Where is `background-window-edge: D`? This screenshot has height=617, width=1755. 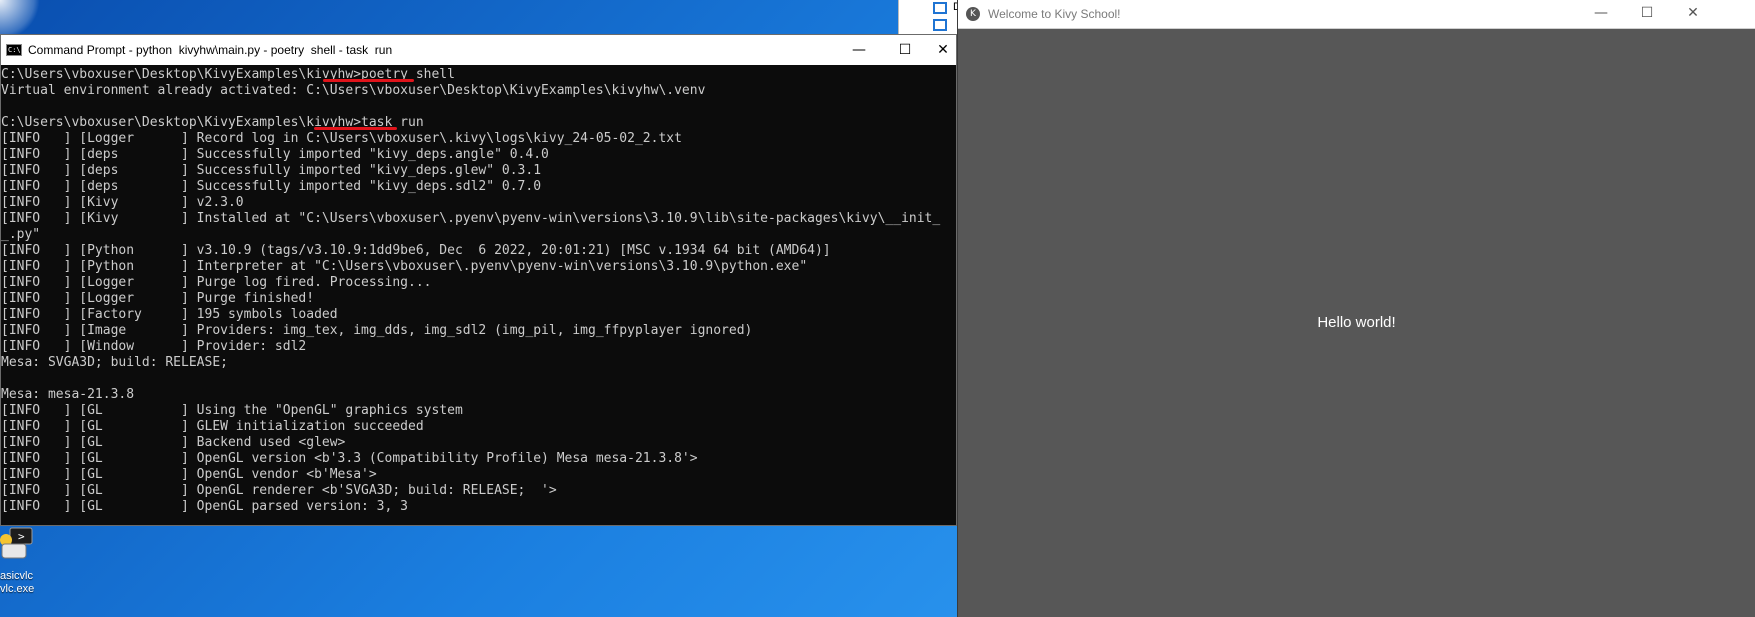 background-window-edge: D is located at coordinates (929, 17).